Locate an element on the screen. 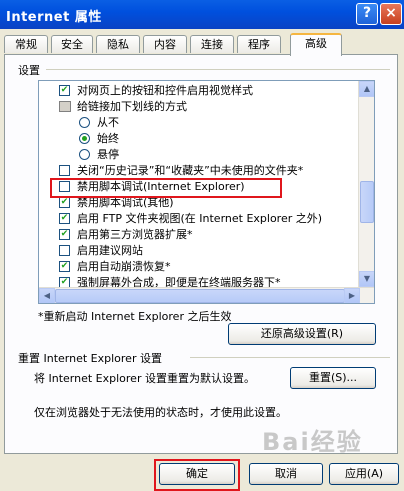 The image size is (404, 491). list-item-label: 启用建议网站 is located at coordinates (110, 250).